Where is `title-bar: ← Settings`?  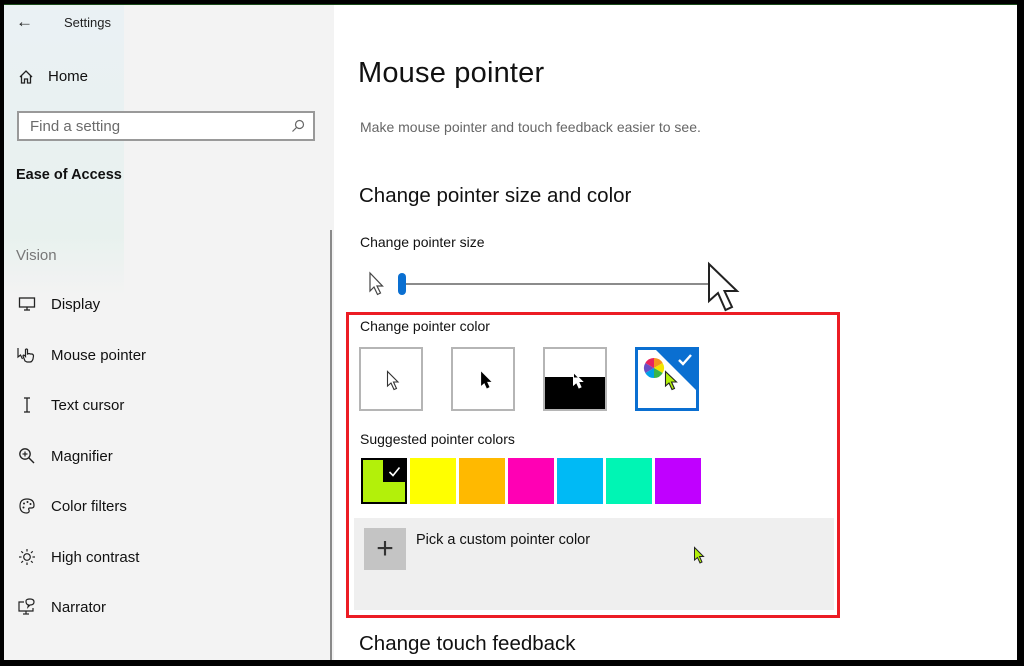 title-bar: ← Settings is located at coordinates (63, 22).